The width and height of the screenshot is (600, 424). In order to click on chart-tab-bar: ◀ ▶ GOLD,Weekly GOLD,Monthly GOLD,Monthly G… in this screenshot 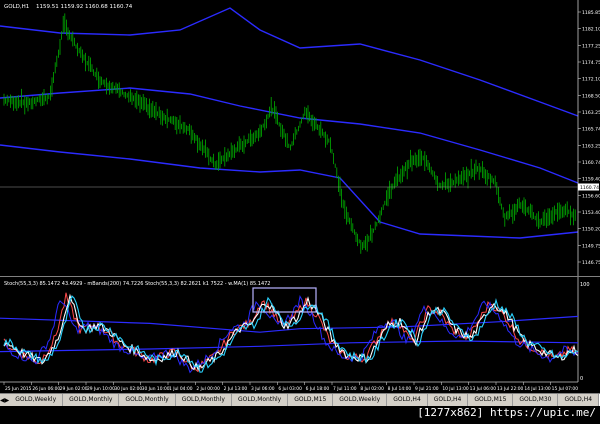, I will do `click(300, 399)`.